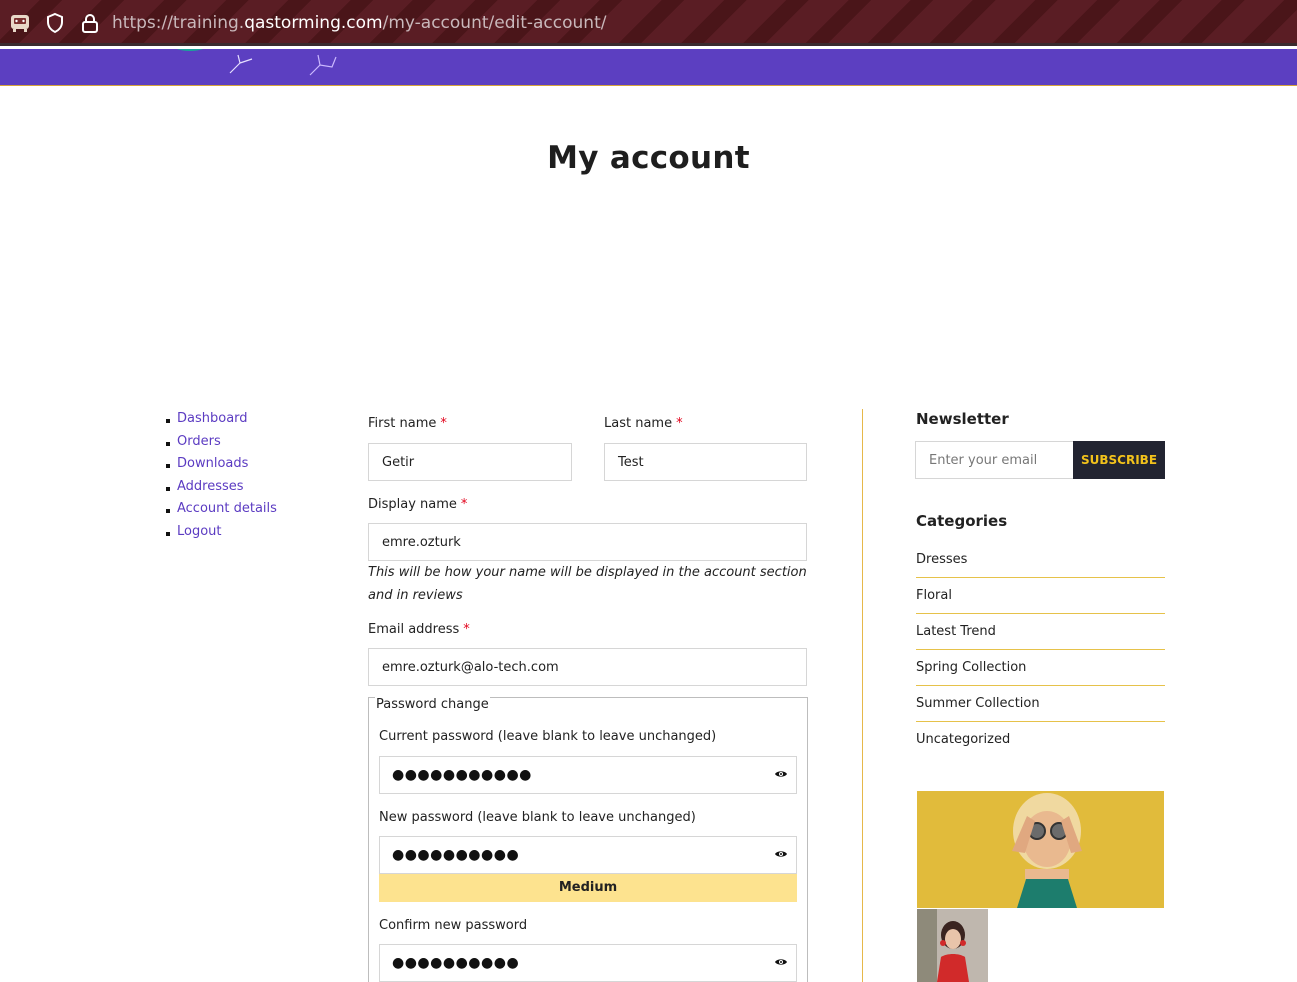  I want to click on confirm-password-label: Confirm new password, so click(453, 925).